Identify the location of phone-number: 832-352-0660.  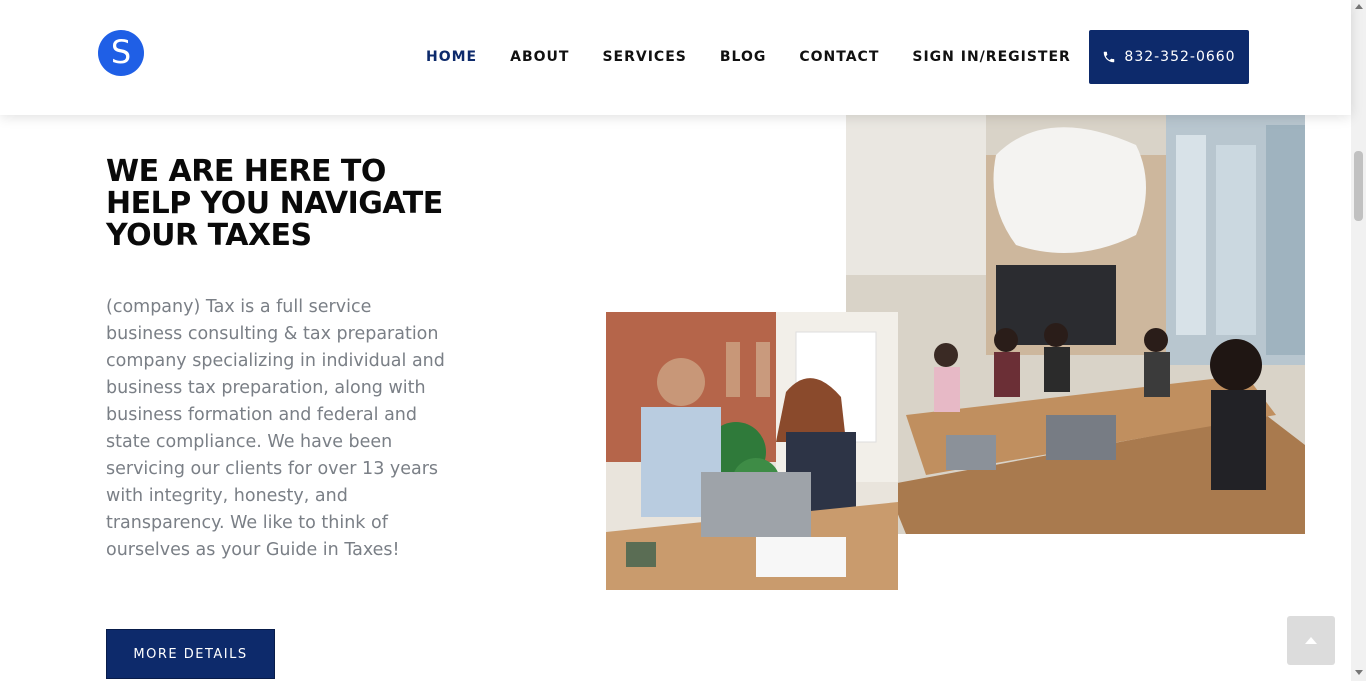
(1180, 57).